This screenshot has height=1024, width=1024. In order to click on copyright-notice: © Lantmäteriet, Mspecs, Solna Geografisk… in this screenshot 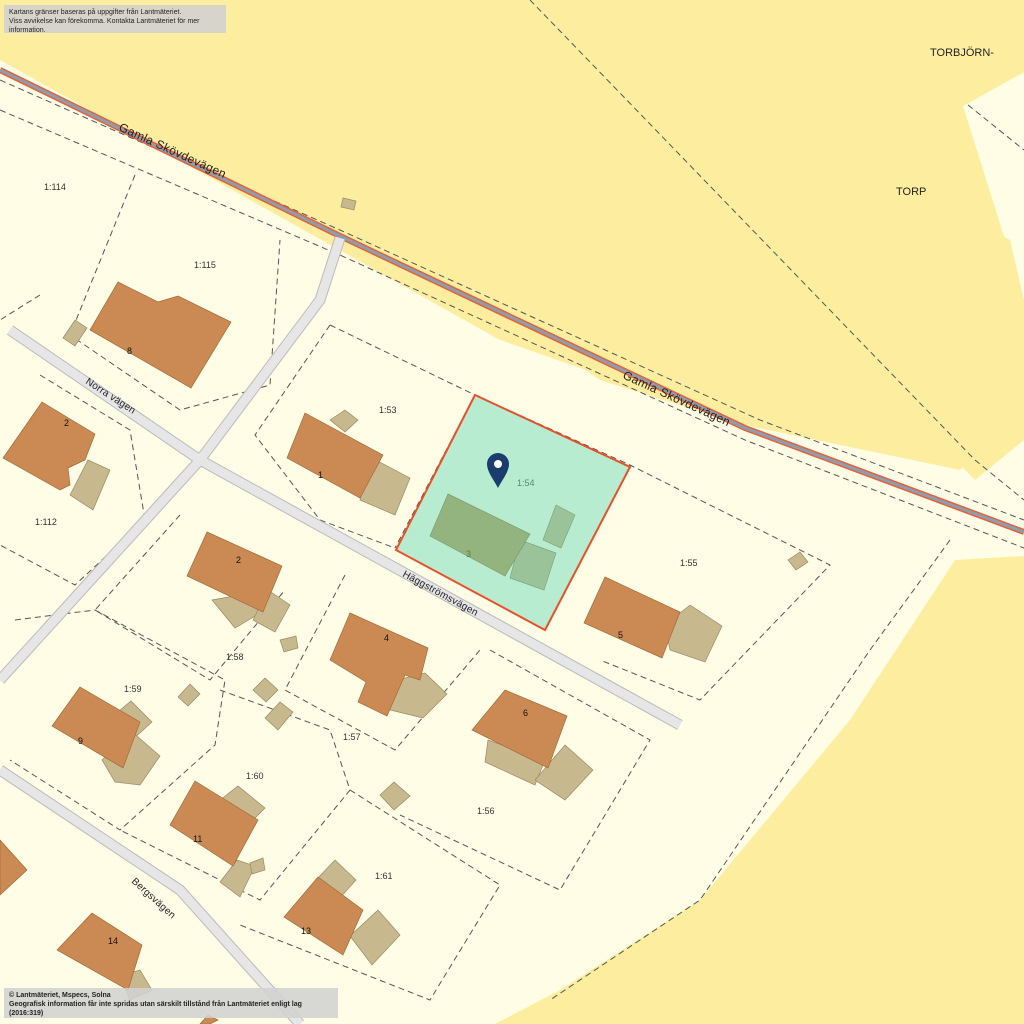, I will do `click(171, 1003)`.